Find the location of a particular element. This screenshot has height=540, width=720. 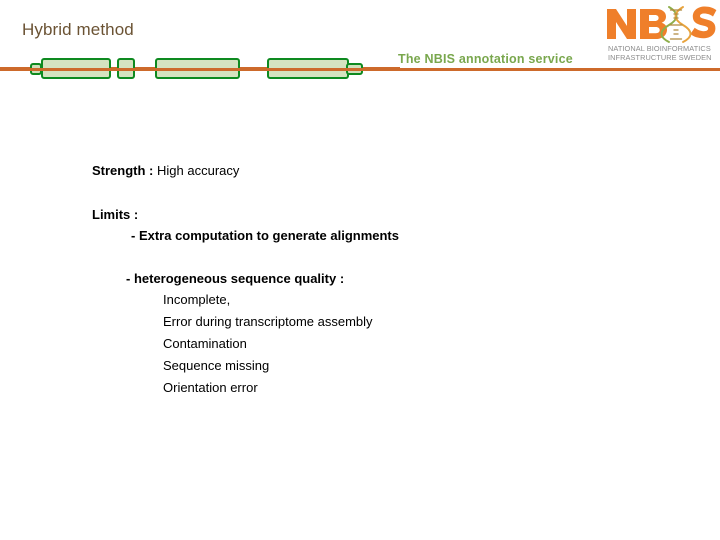

strength-label: Strength : is located at coordinates (123, 170).